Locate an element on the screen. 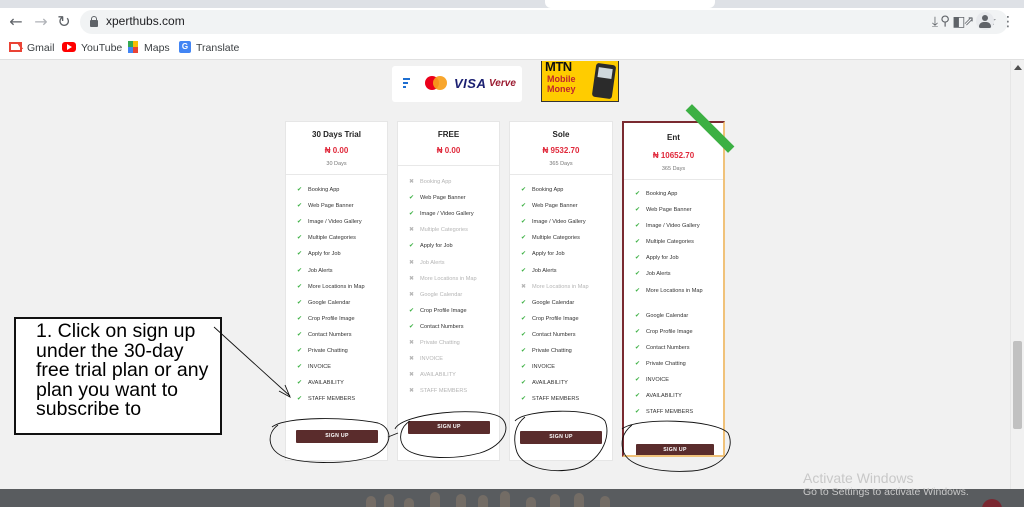  bookmark-translate: G Translate is located at coordinates (209, 48).